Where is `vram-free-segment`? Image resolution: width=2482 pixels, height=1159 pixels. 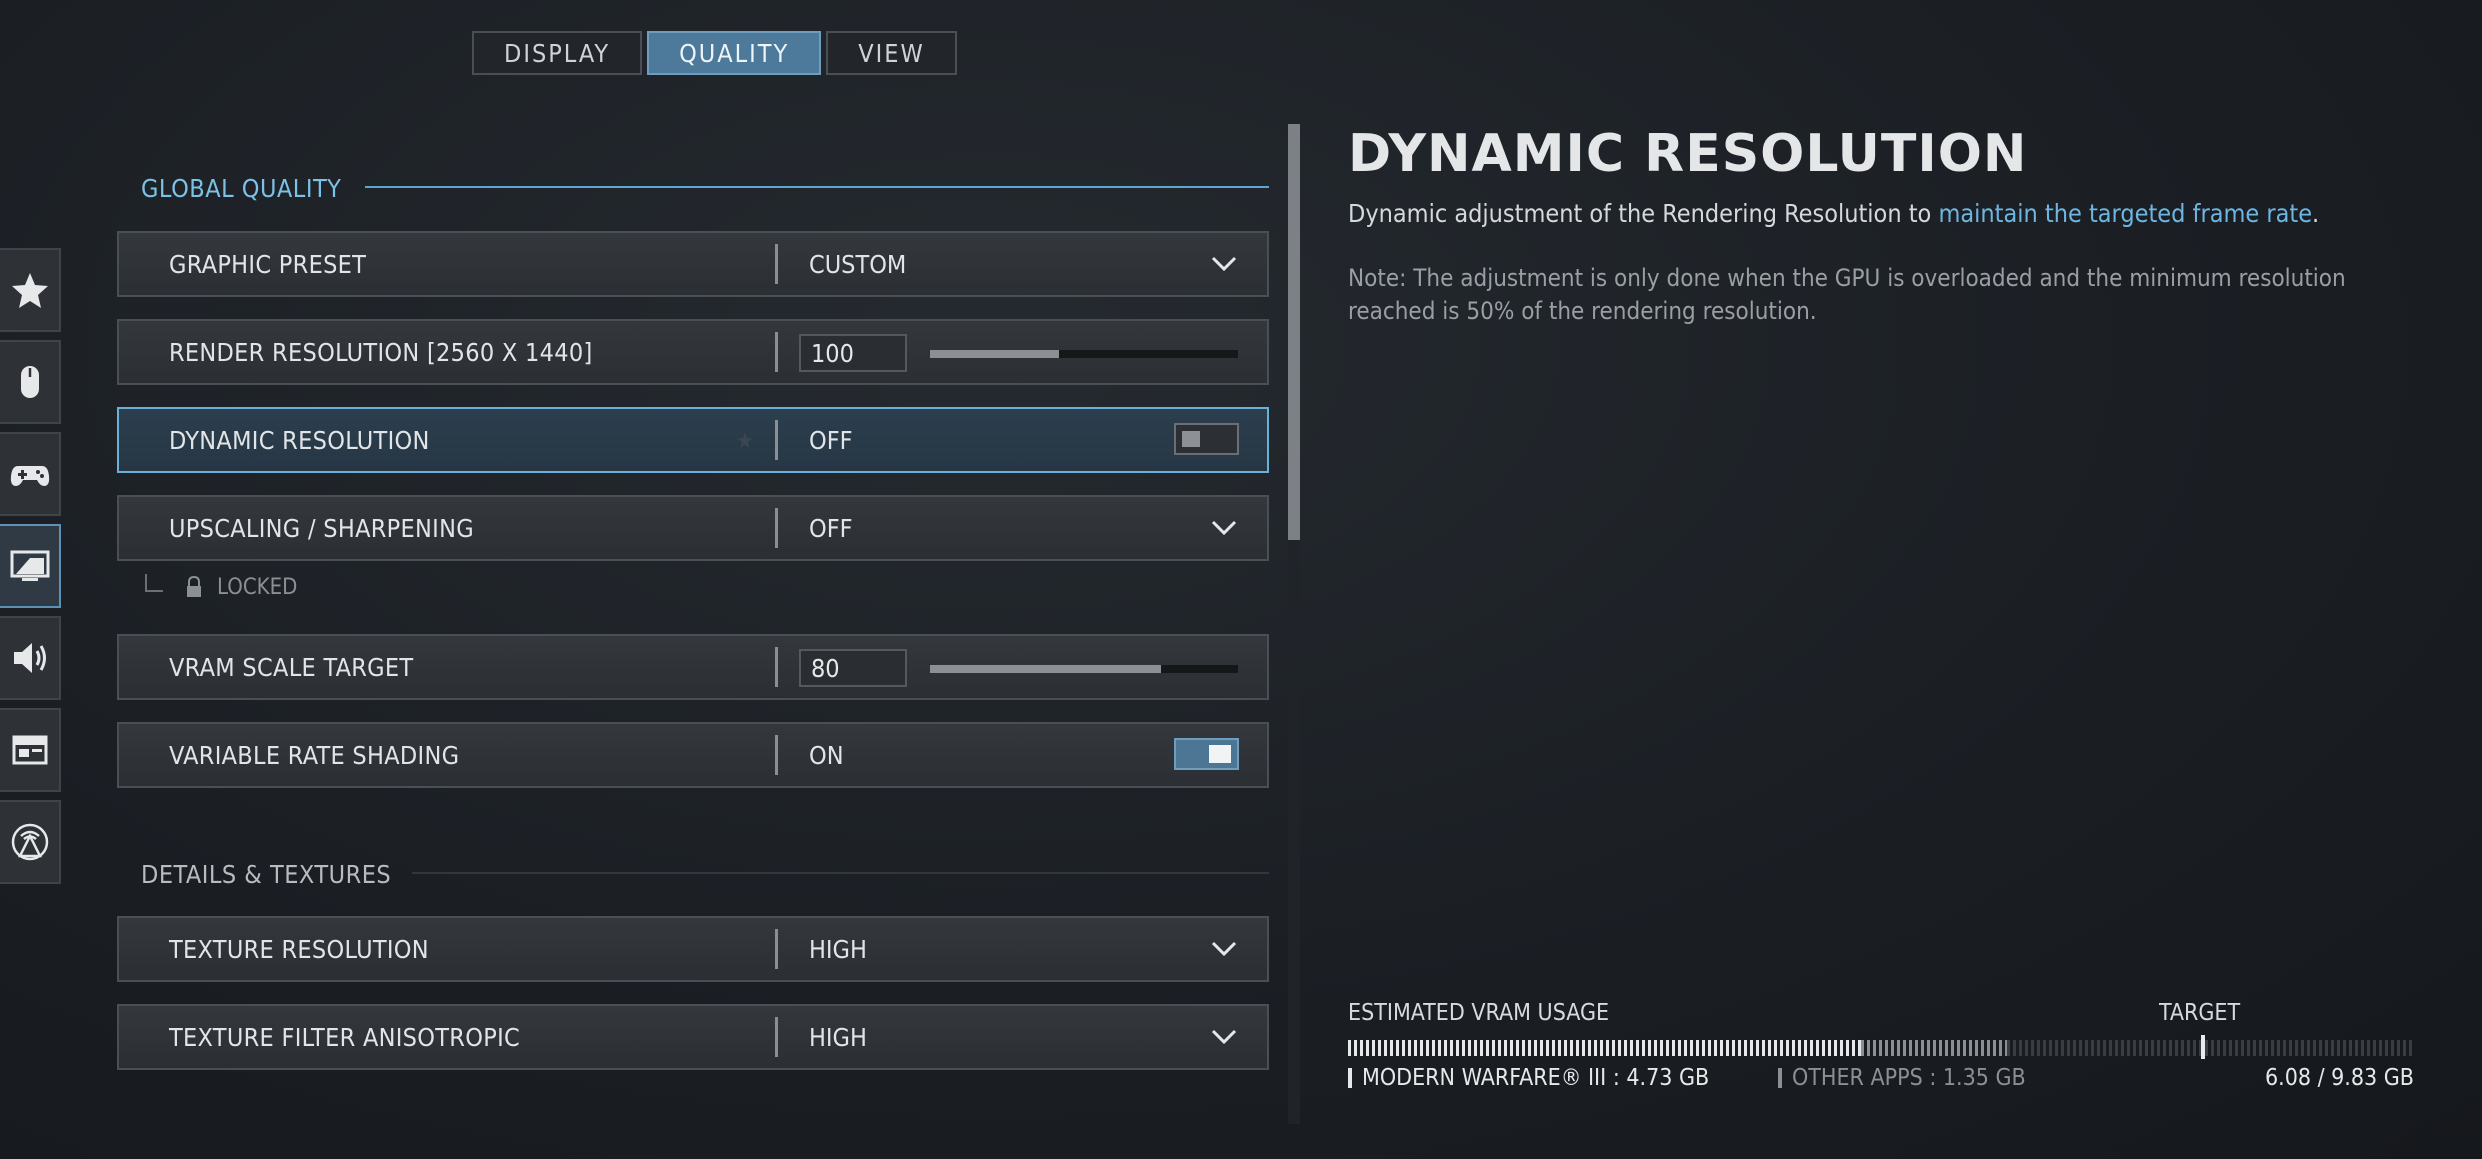 vram-free-segment is located at coordinates (2210, 1048).